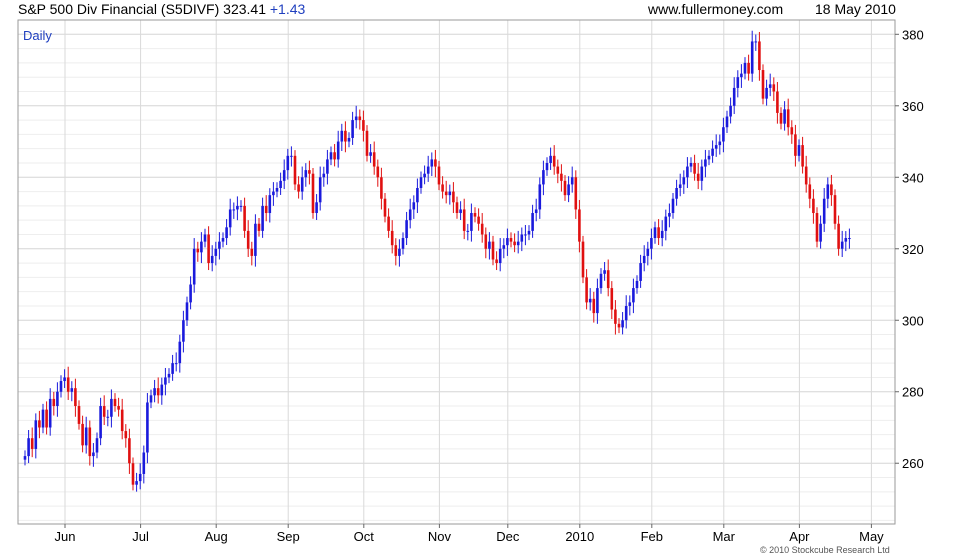  I want to click on y-tick-label: 280, so click(913, 392).